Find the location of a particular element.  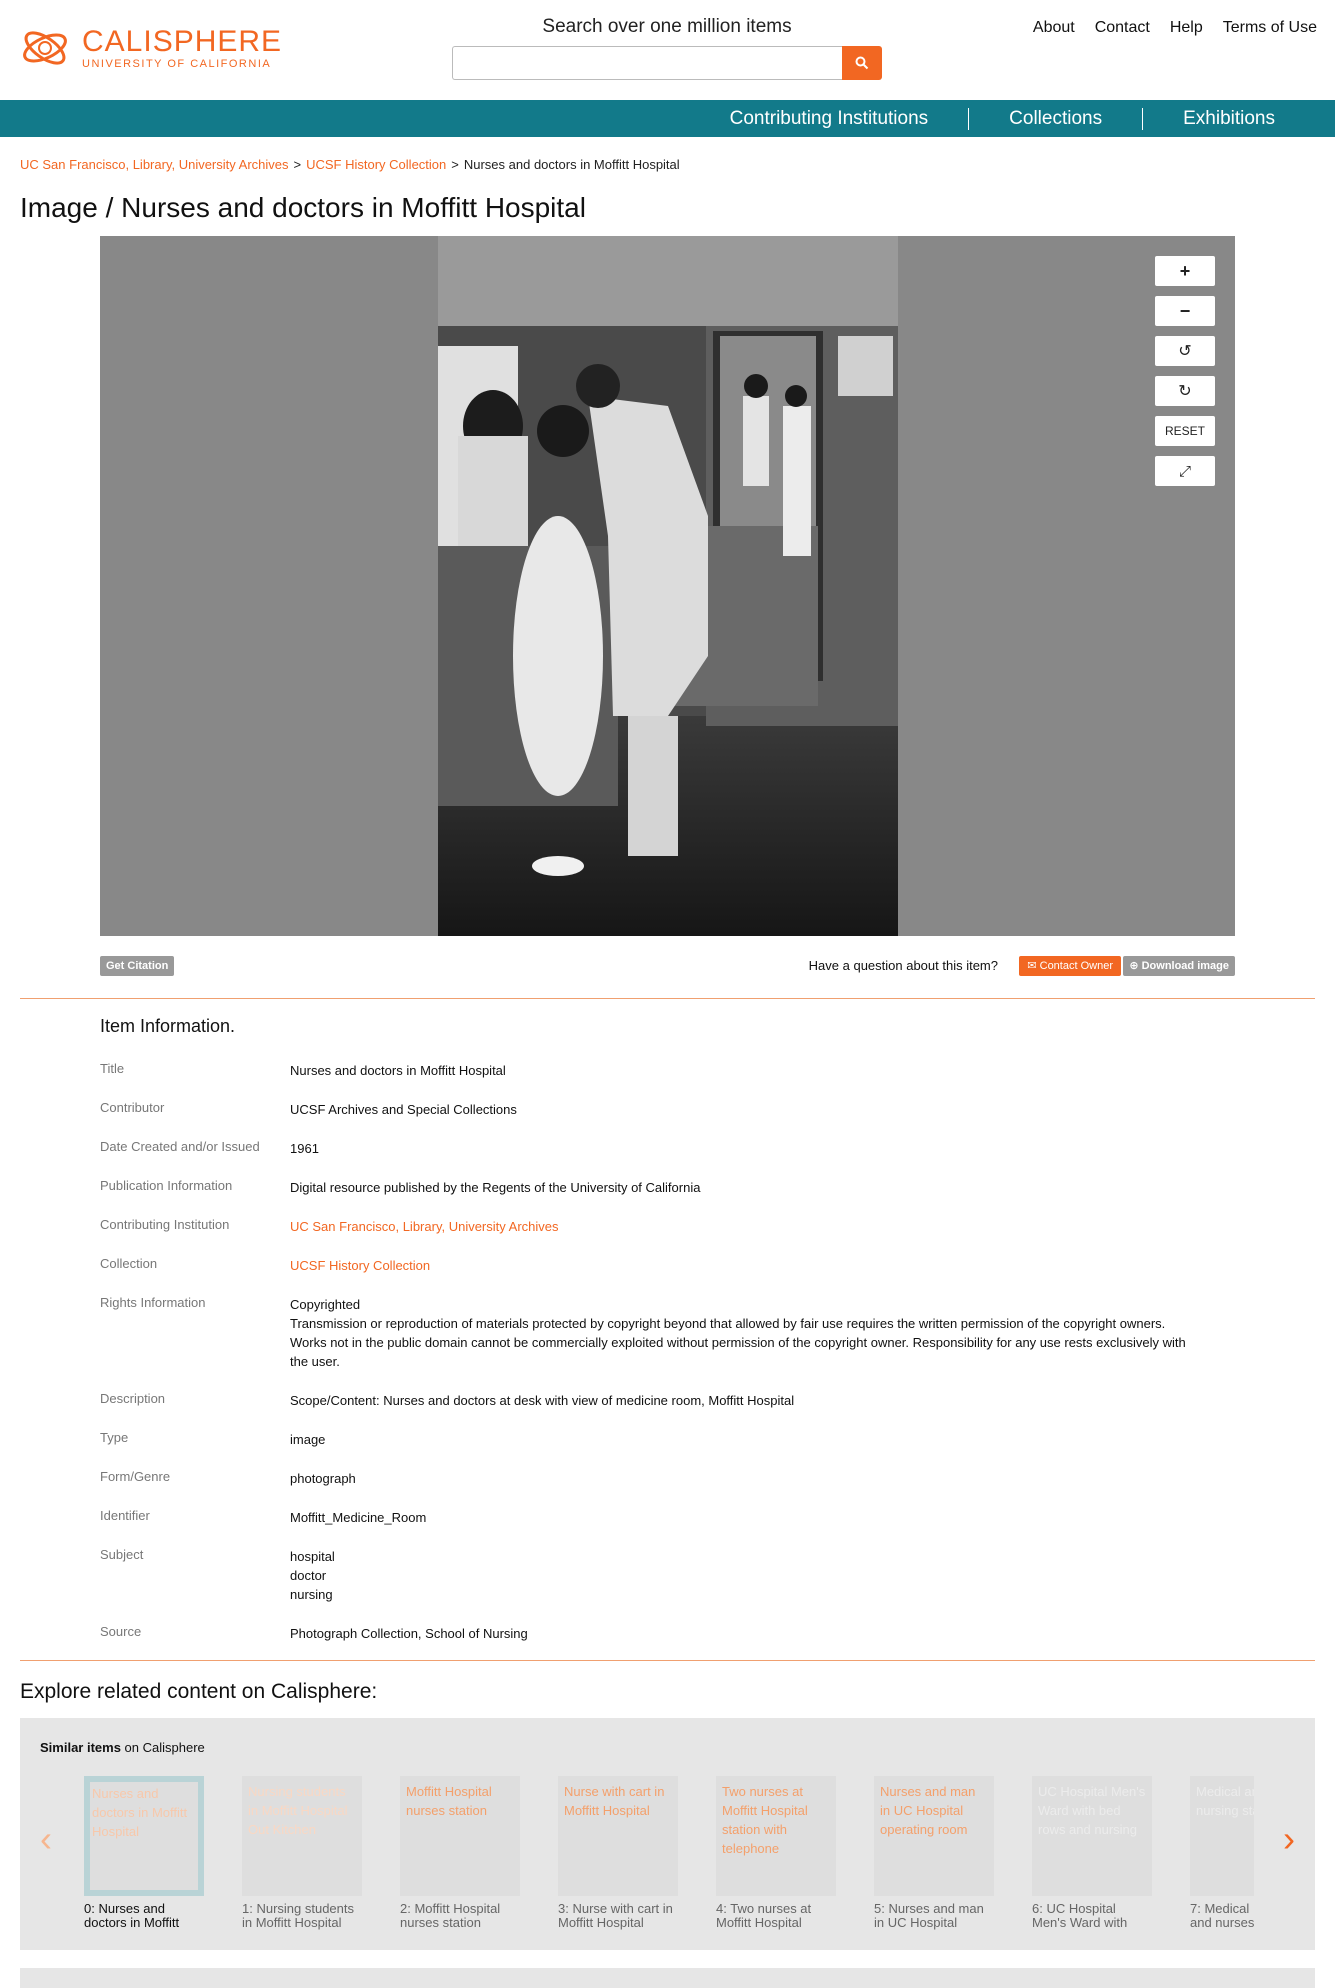

logo-name: CALISPHERE is located at coordinates (182, 41).